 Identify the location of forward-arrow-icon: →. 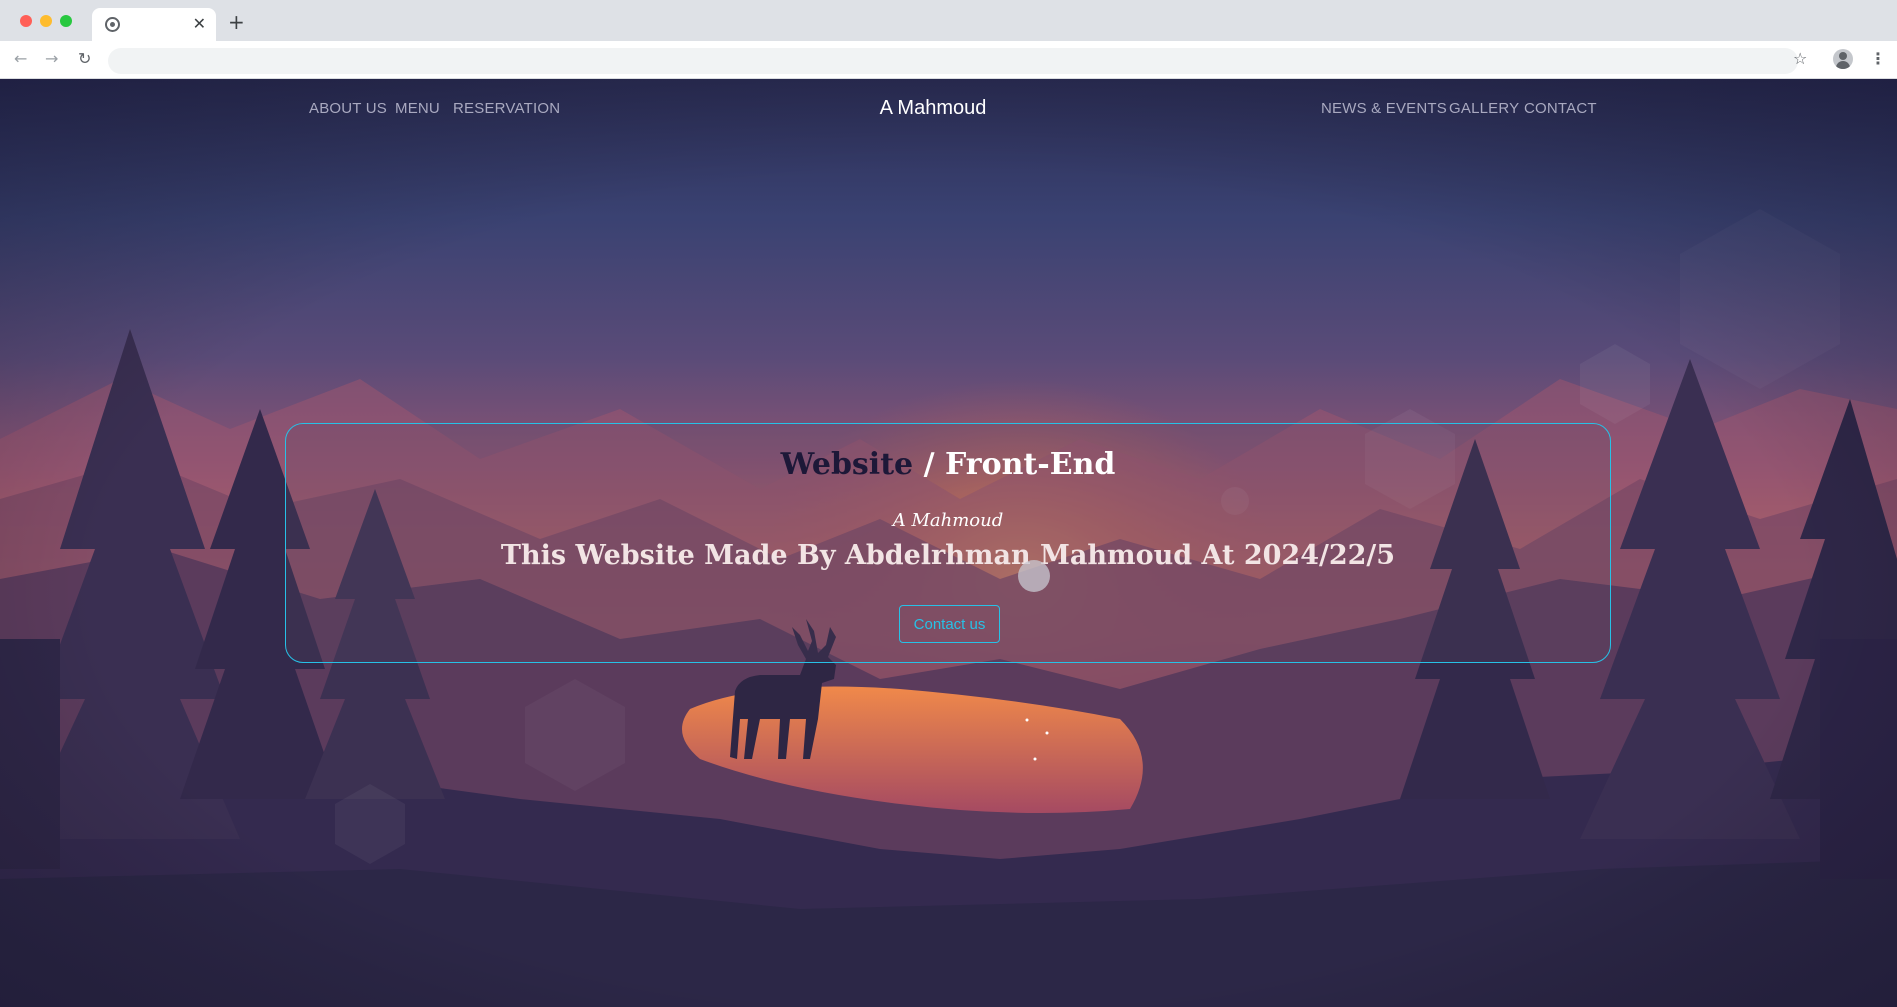
(51, 59).